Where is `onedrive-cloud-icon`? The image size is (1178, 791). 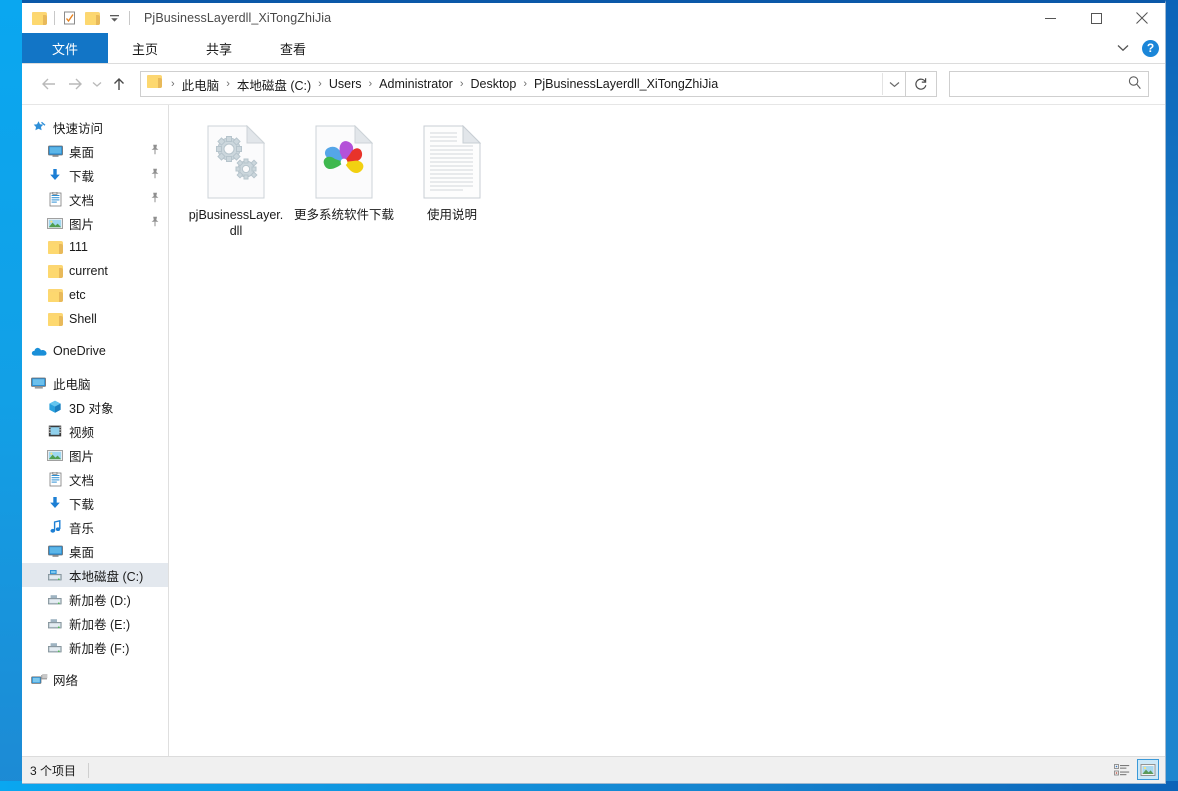
onedrive-cloud-icon is located at coordinates (39, 351).